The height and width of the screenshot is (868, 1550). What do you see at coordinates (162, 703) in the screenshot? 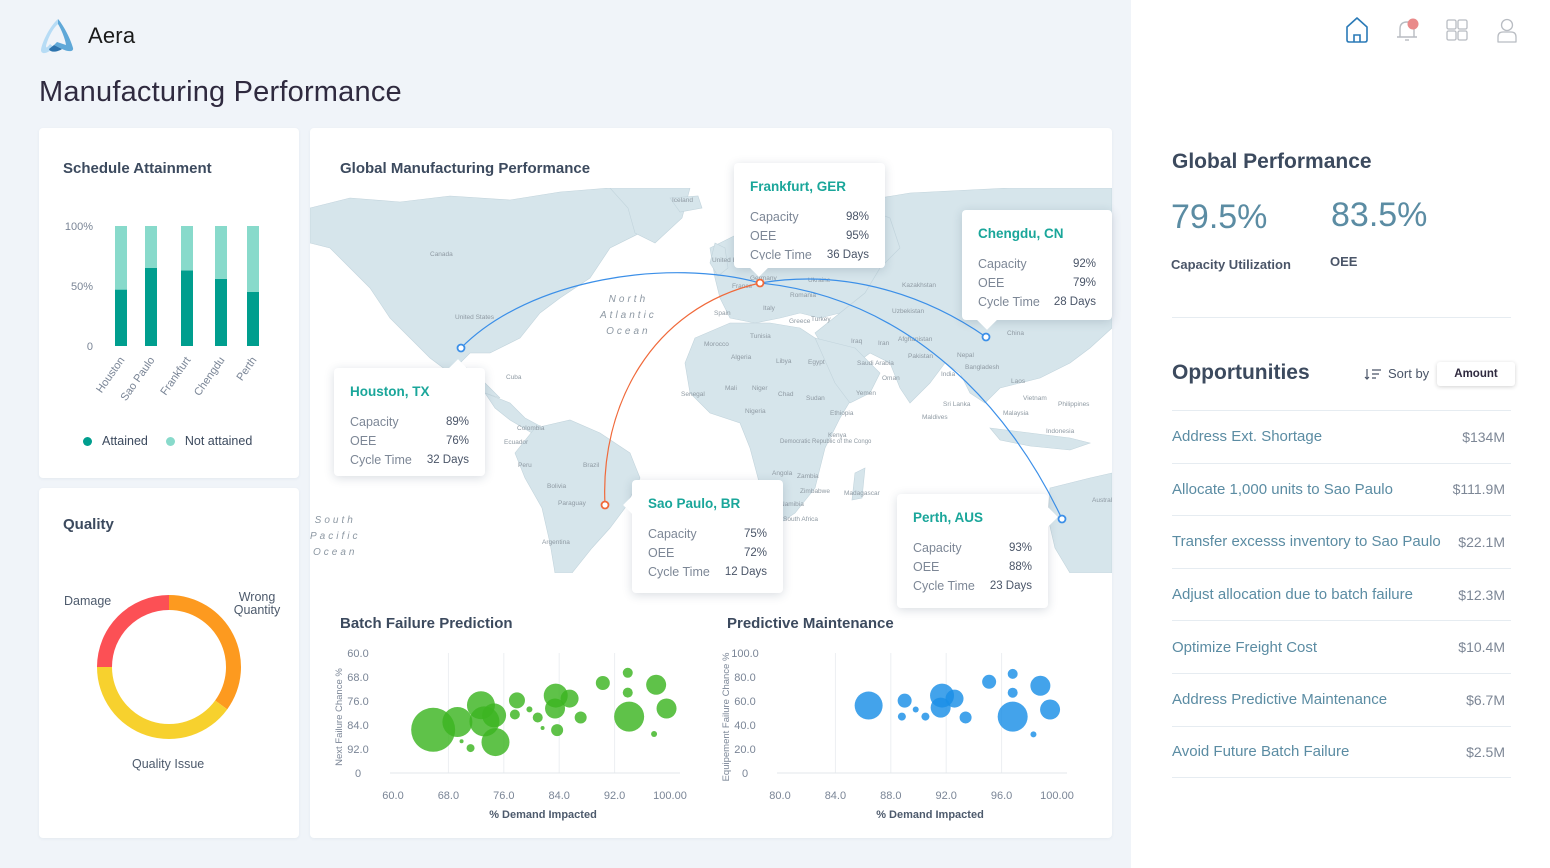
I see `donut-slice-quality-issue` at bounding box center [162, 703].